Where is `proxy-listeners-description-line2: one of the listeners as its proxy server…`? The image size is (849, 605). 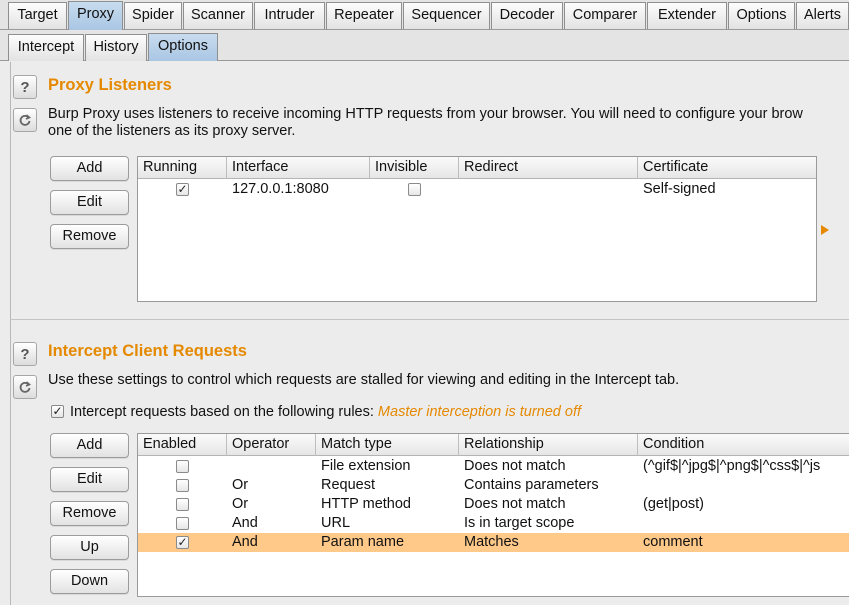 proxy-listeners-description-line2: one of the listeners as its proxy server… is located at coordinates (172, 131).